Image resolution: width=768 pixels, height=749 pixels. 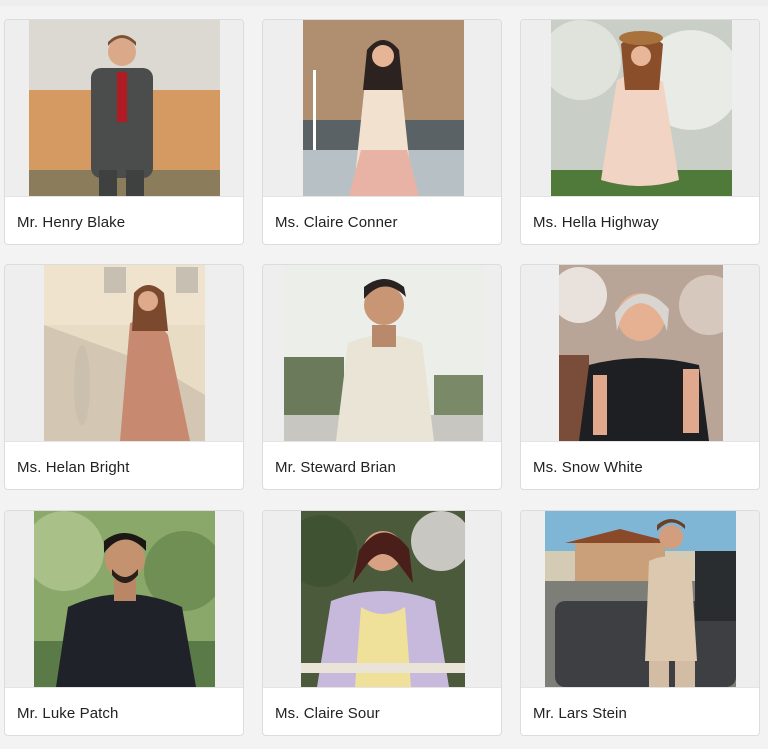 What do you see at coordinates (580, 713) in the screenshot?
I see `profile-name: Mr. Lars Stein` at bounding box center [580, 713].